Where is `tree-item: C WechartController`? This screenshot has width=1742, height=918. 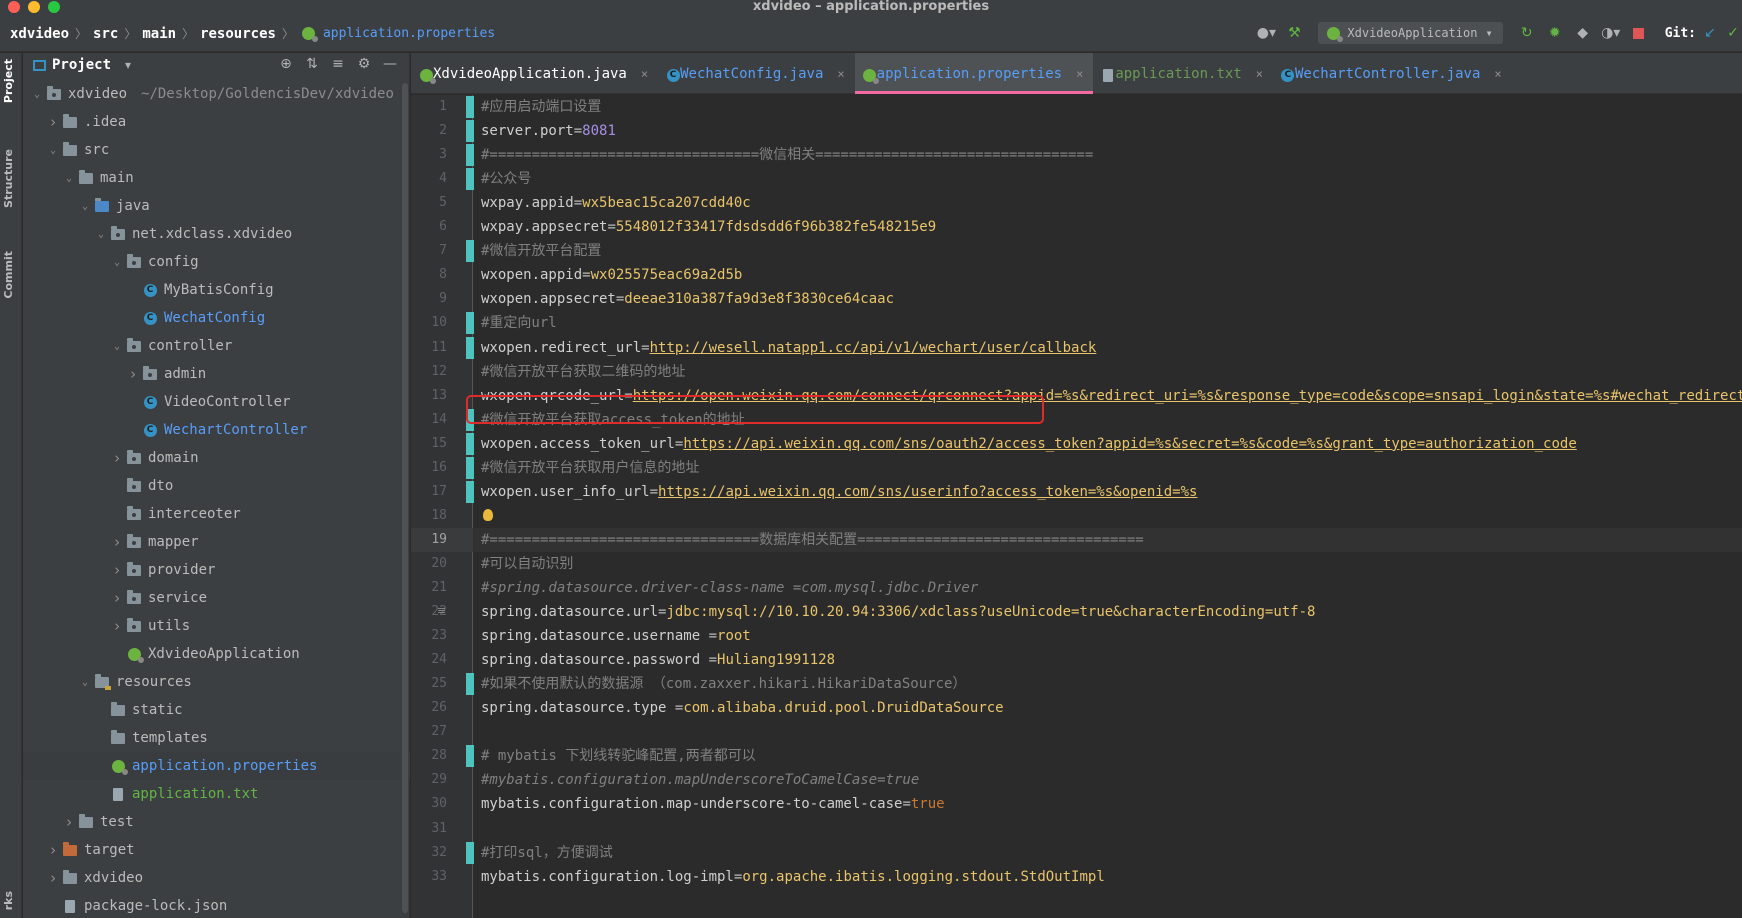 tree-item: C WechartController is located at coordinates (216, 430).